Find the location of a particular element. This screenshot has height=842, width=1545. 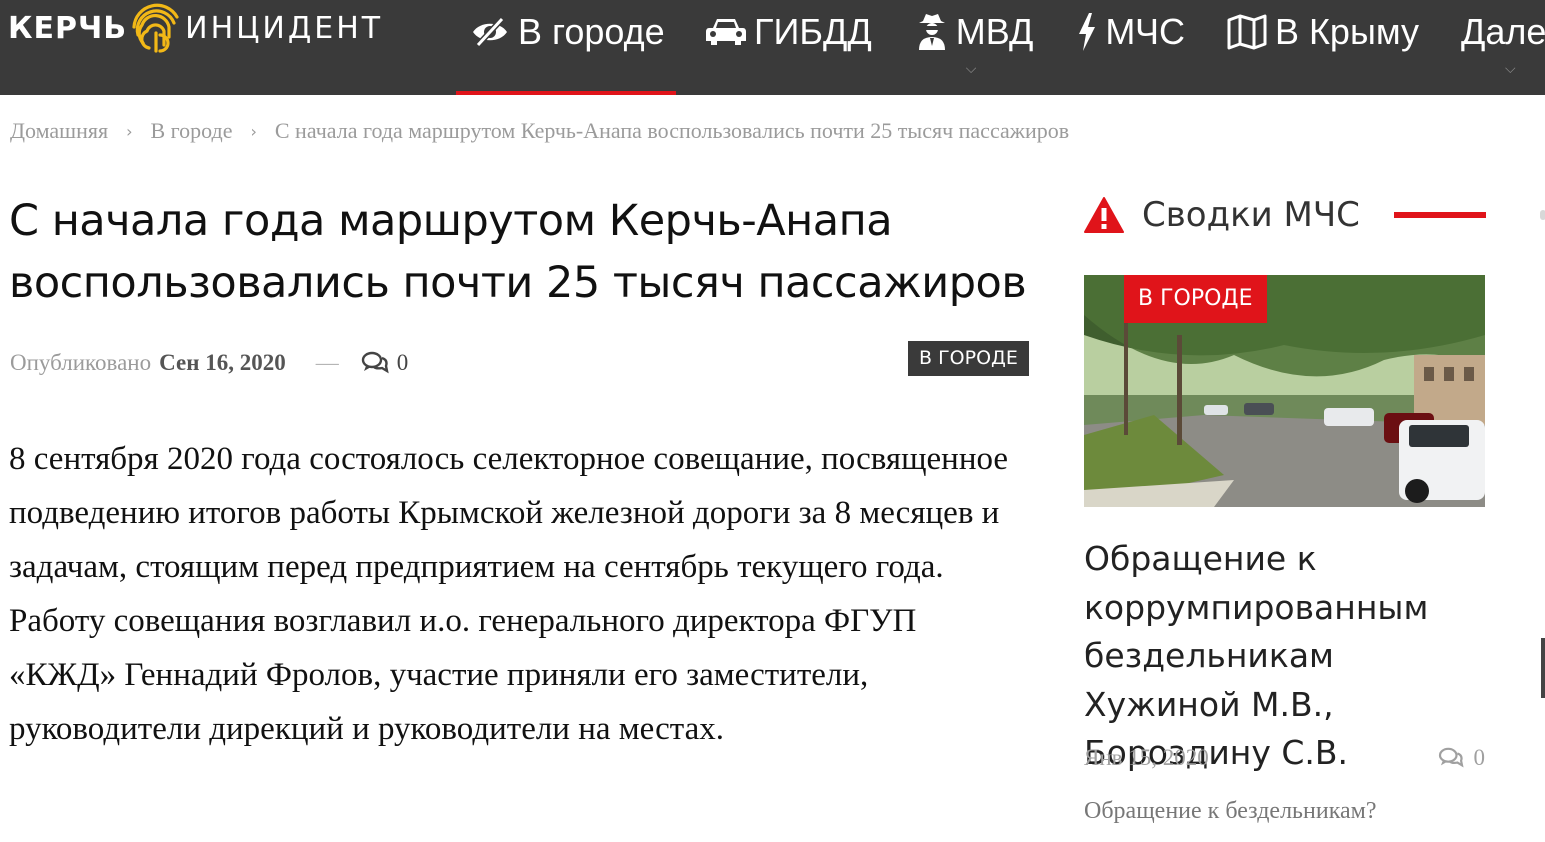

sidebar-post-thumbnail: В ГОРОДЕ is located at coordinates (1284, 391).